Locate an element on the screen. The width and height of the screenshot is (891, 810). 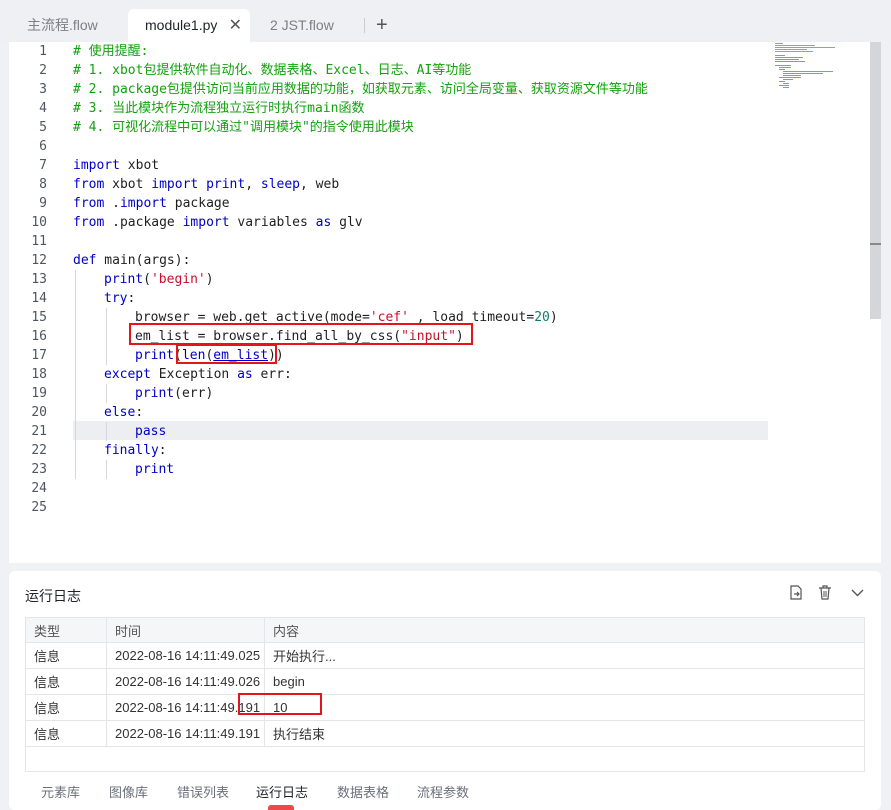
table-row: 信息 2022-08-16 14:11:49.026 begin is located at coordinates (445, 681).